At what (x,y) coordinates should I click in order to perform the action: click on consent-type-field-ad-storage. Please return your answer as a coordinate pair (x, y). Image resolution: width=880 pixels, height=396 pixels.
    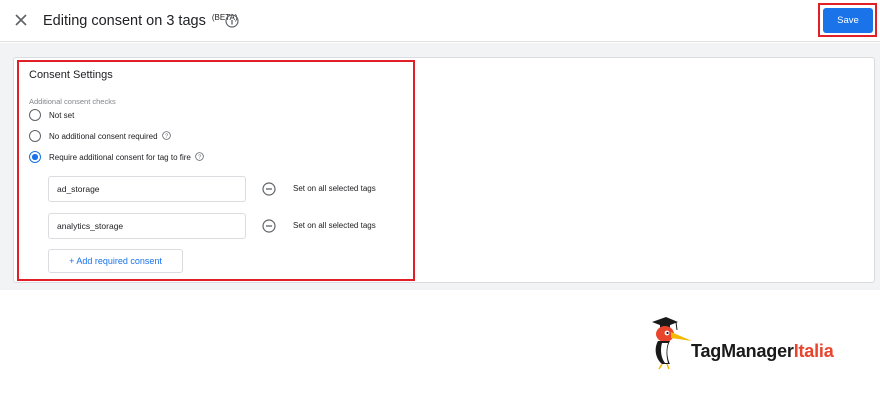
    Looking at the image, I should click on (147, 189).